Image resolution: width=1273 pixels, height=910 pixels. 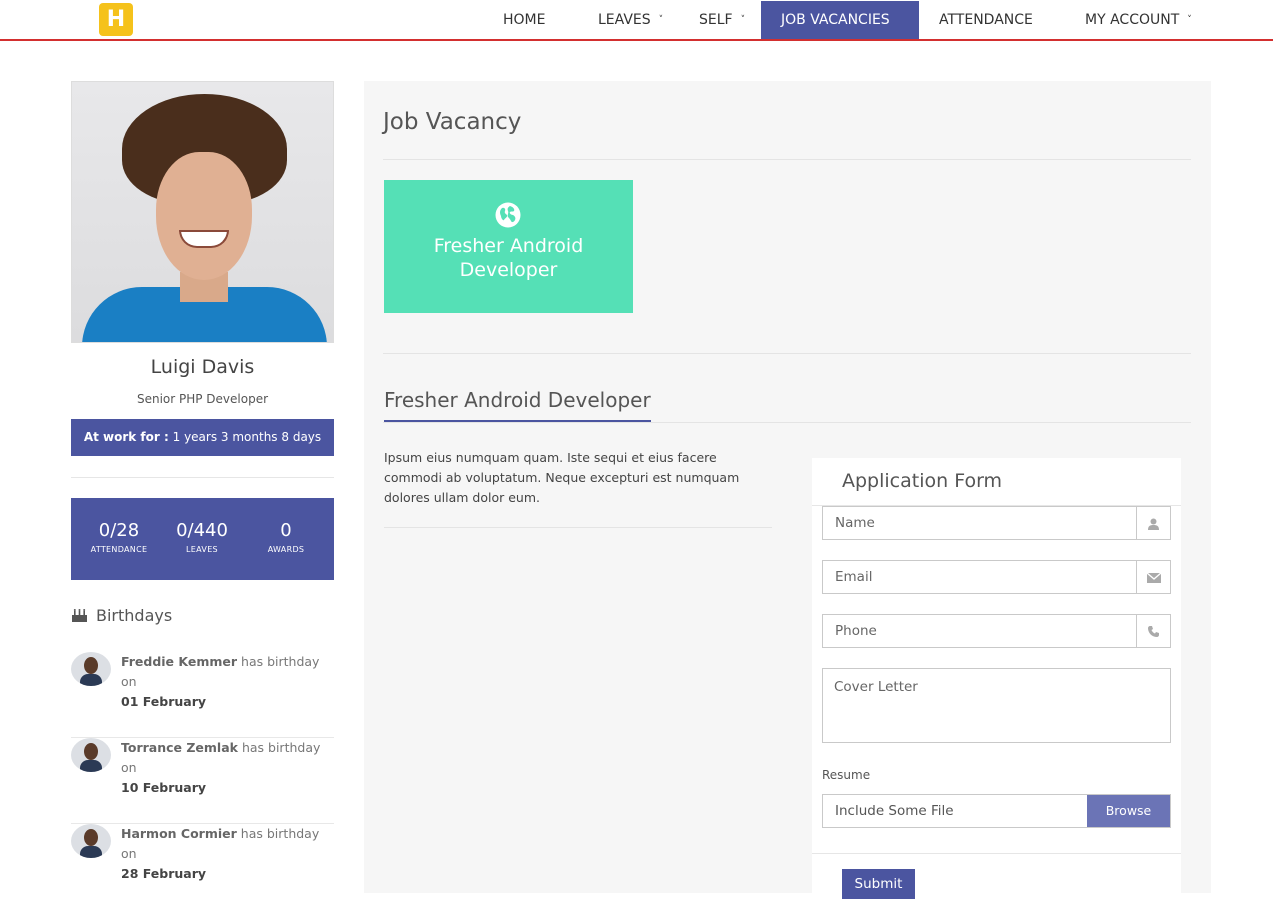 I want to click on cover-letter-input, so click(x=996, y=705).